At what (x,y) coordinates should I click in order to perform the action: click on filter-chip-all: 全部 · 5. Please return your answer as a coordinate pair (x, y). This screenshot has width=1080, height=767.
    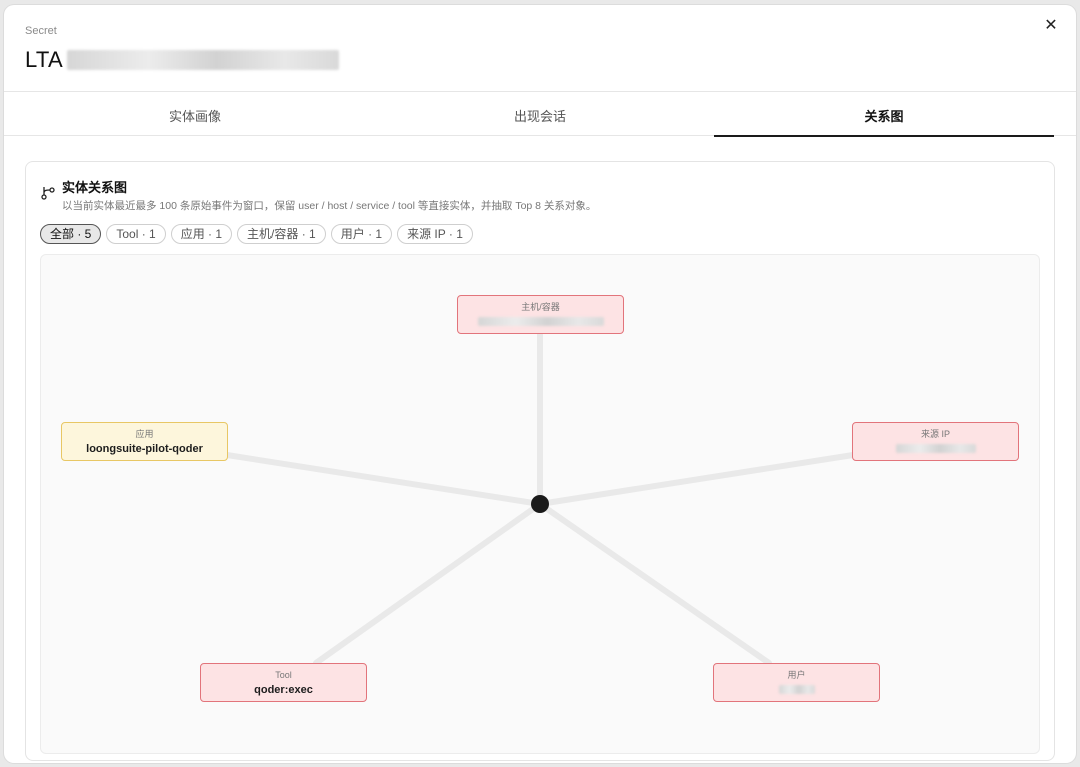
    Looking at the image, I should click on (71, 234).